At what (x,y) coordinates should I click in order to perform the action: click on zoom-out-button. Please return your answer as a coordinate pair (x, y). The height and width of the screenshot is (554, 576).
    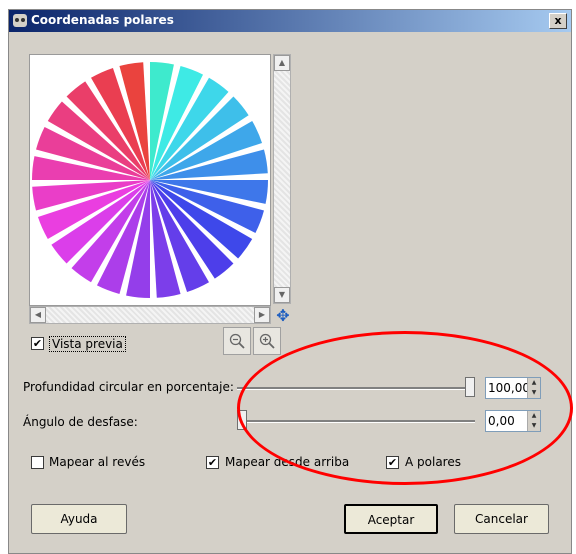
    Looking at the image, I should click on (237, 341).